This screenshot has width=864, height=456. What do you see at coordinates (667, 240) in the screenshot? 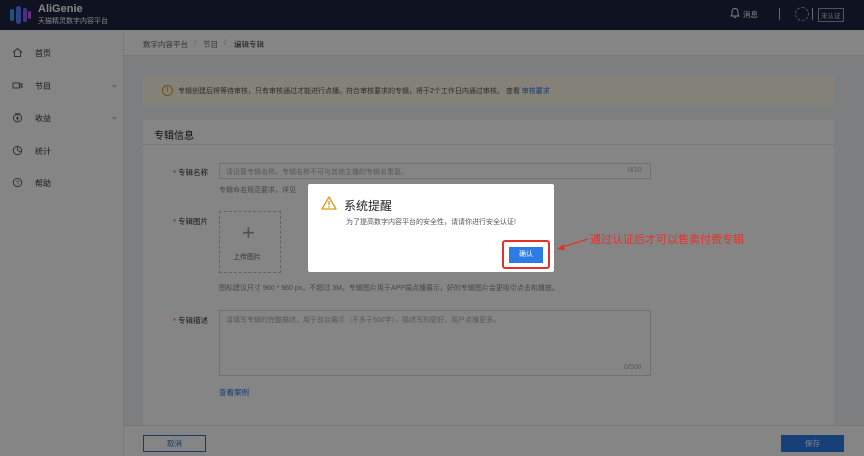
I see `annotation-text: 通过认证后才可以售卖付费专辑` at bounding box center [667, 240].